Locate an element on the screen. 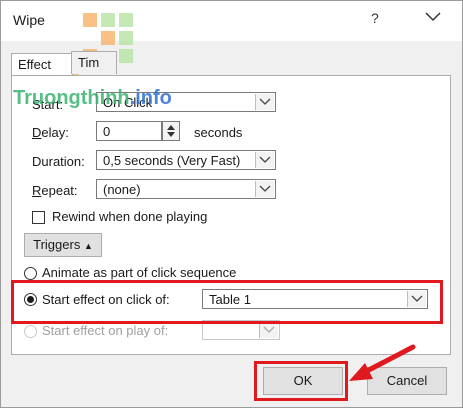  triggers-button: Triggers ▲ is located at coordinates (63, 245).